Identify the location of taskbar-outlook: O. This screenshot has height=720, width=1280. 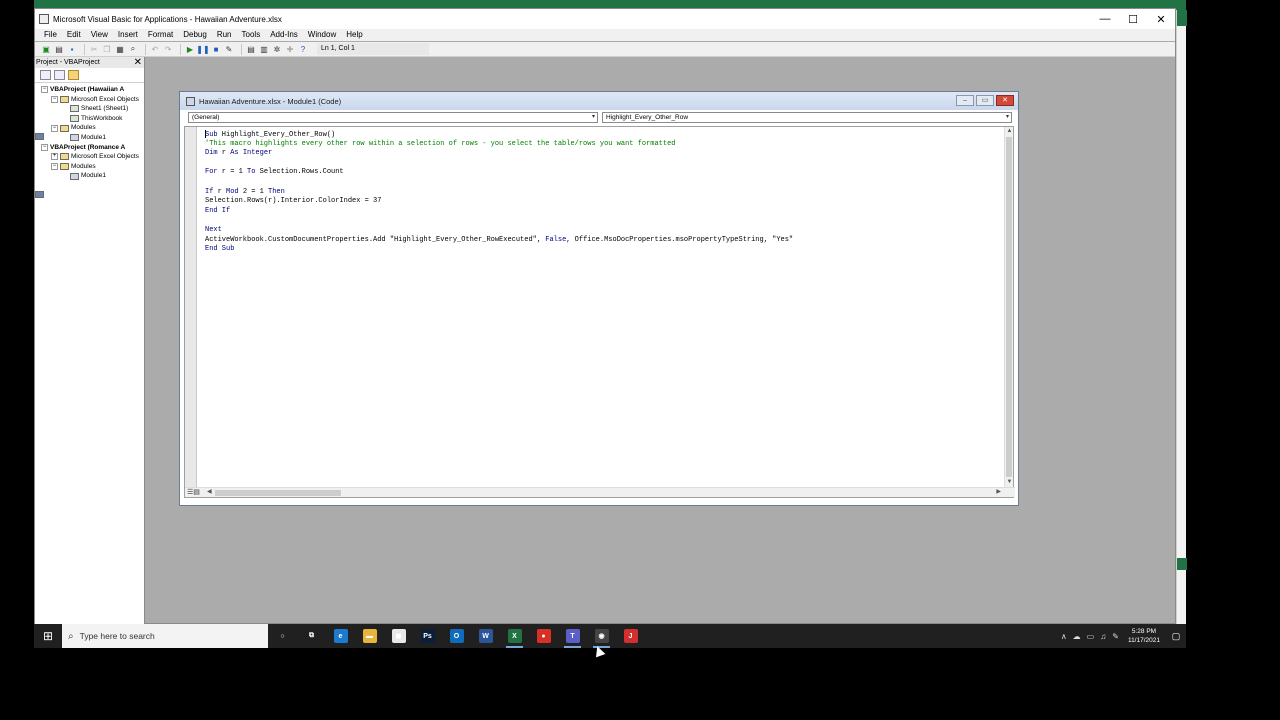
(456, 636).